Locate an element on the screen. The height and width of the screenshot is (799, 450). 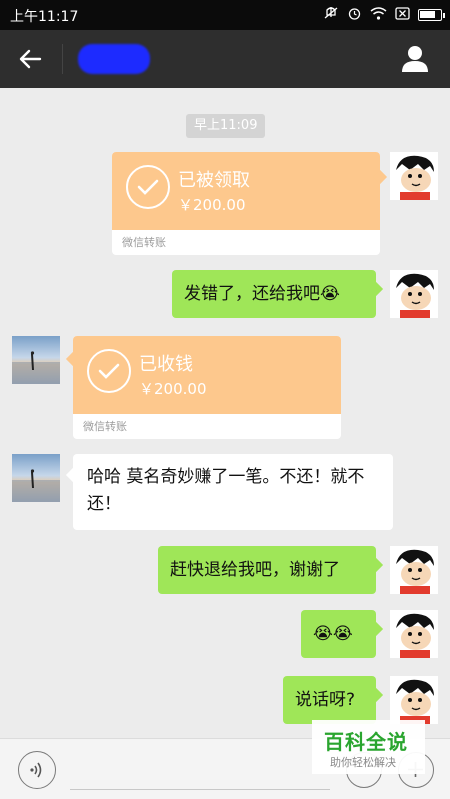
voice-button is located at coordinates (37, 770).